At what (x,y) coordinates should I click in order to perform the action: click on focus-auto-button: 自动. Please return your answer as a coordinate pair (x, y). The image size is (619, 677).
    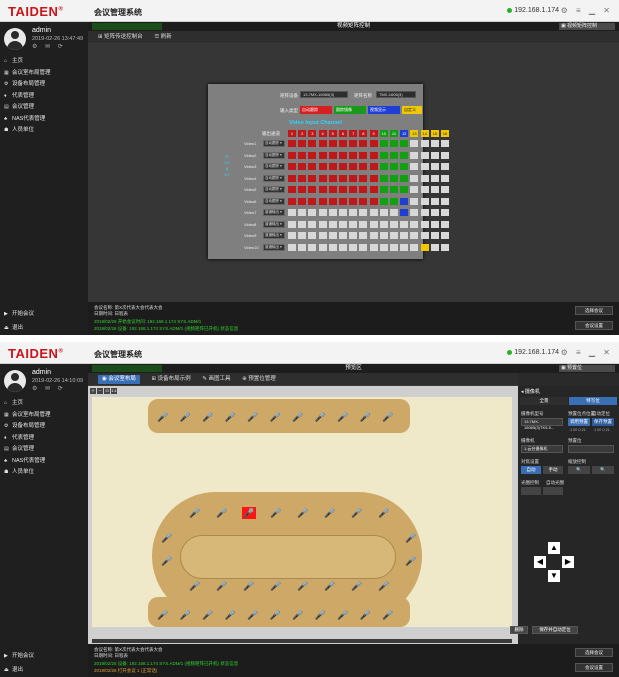
    Looking at the image, I should click on (531, 470).